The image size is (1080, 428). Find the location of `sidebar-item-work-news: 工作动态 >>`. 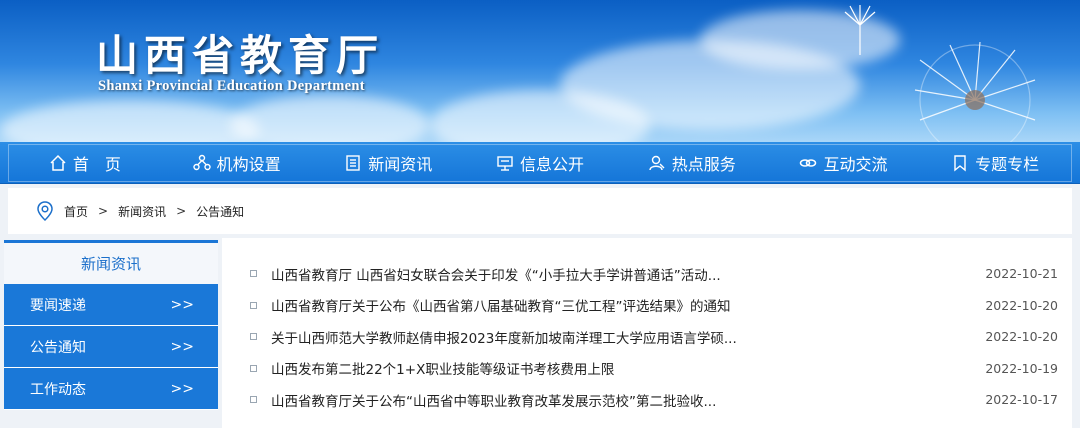

sidebar-item-work-news: 工作动态 >> is located at coordinates (111, 389).